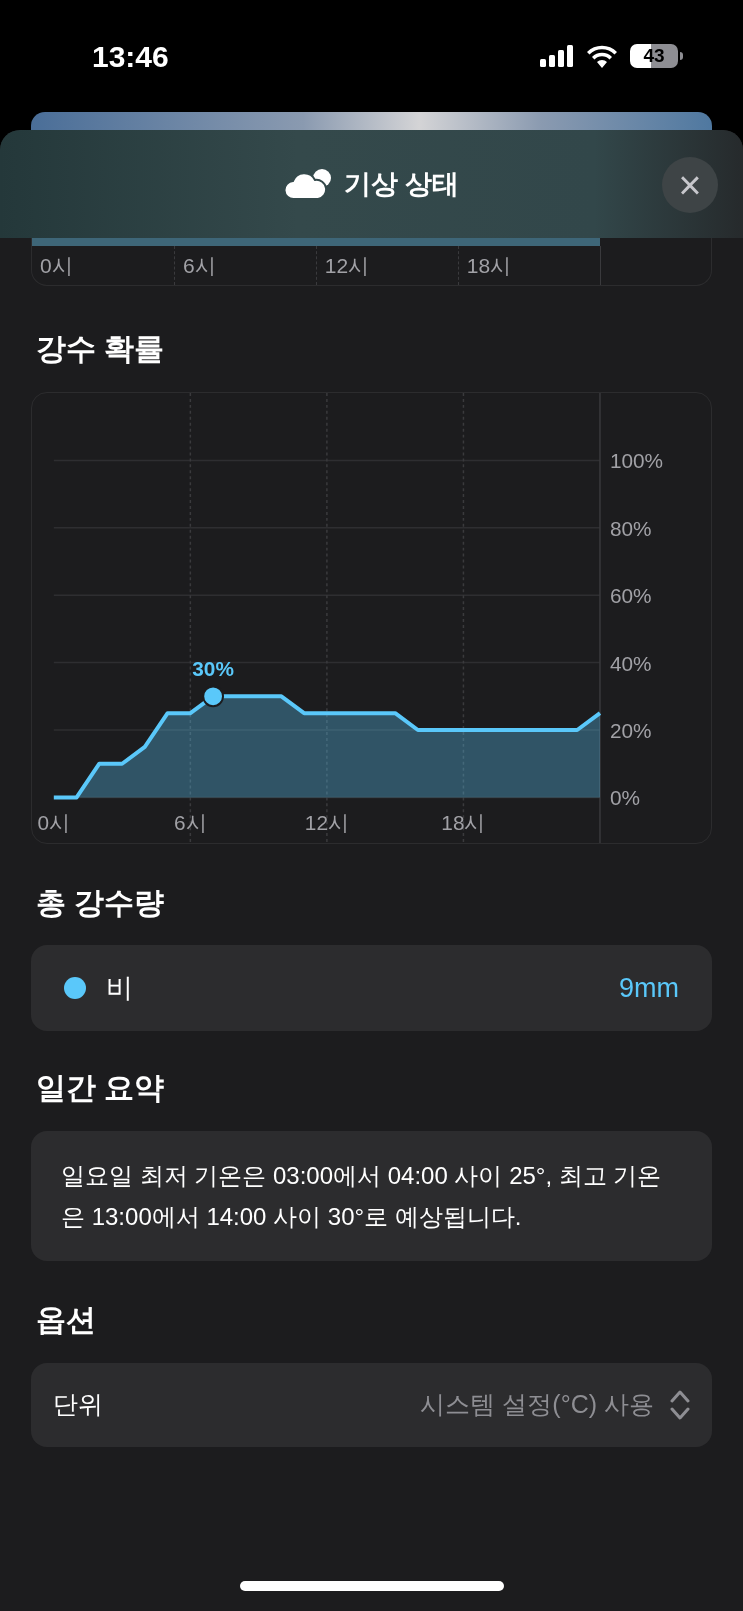 The image size is (743, 1611). I want to click on sheet-title: 기상 상태, so click(401, 184).